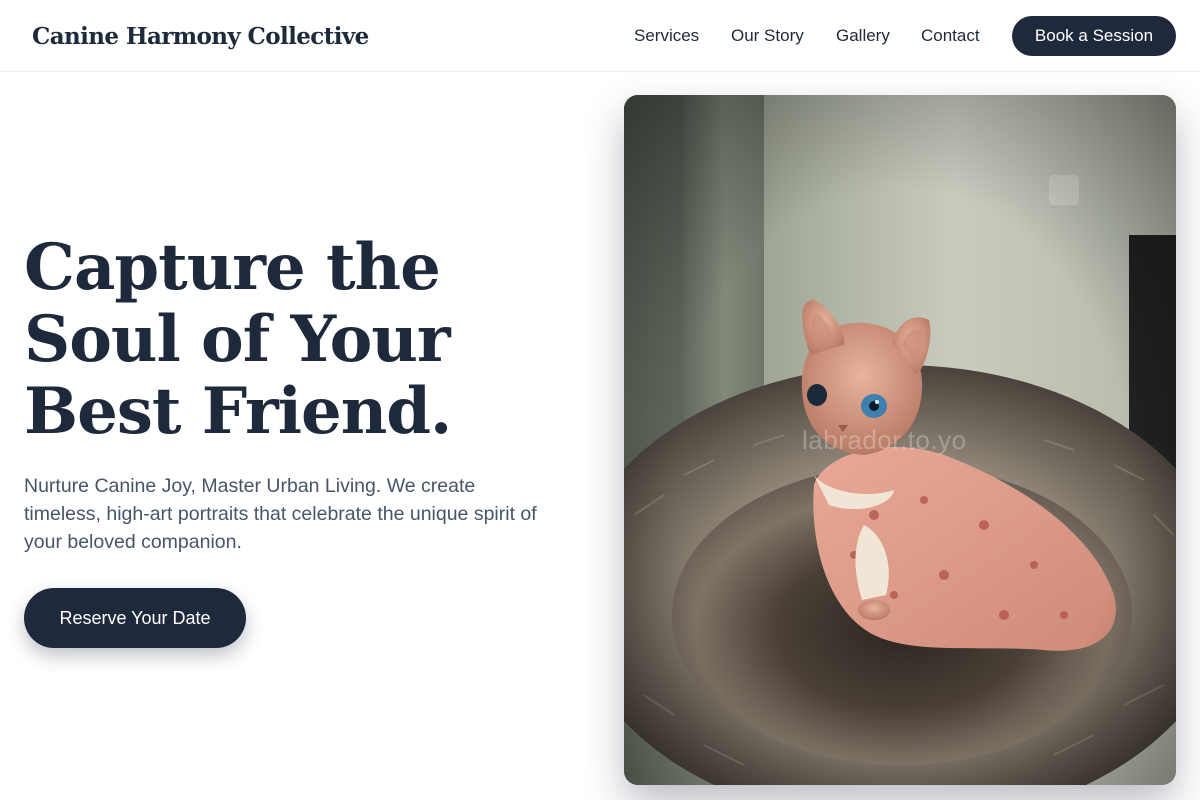  I want to click on hero-title: Capture the Soul of Your Best Friend., so click(304, 340).